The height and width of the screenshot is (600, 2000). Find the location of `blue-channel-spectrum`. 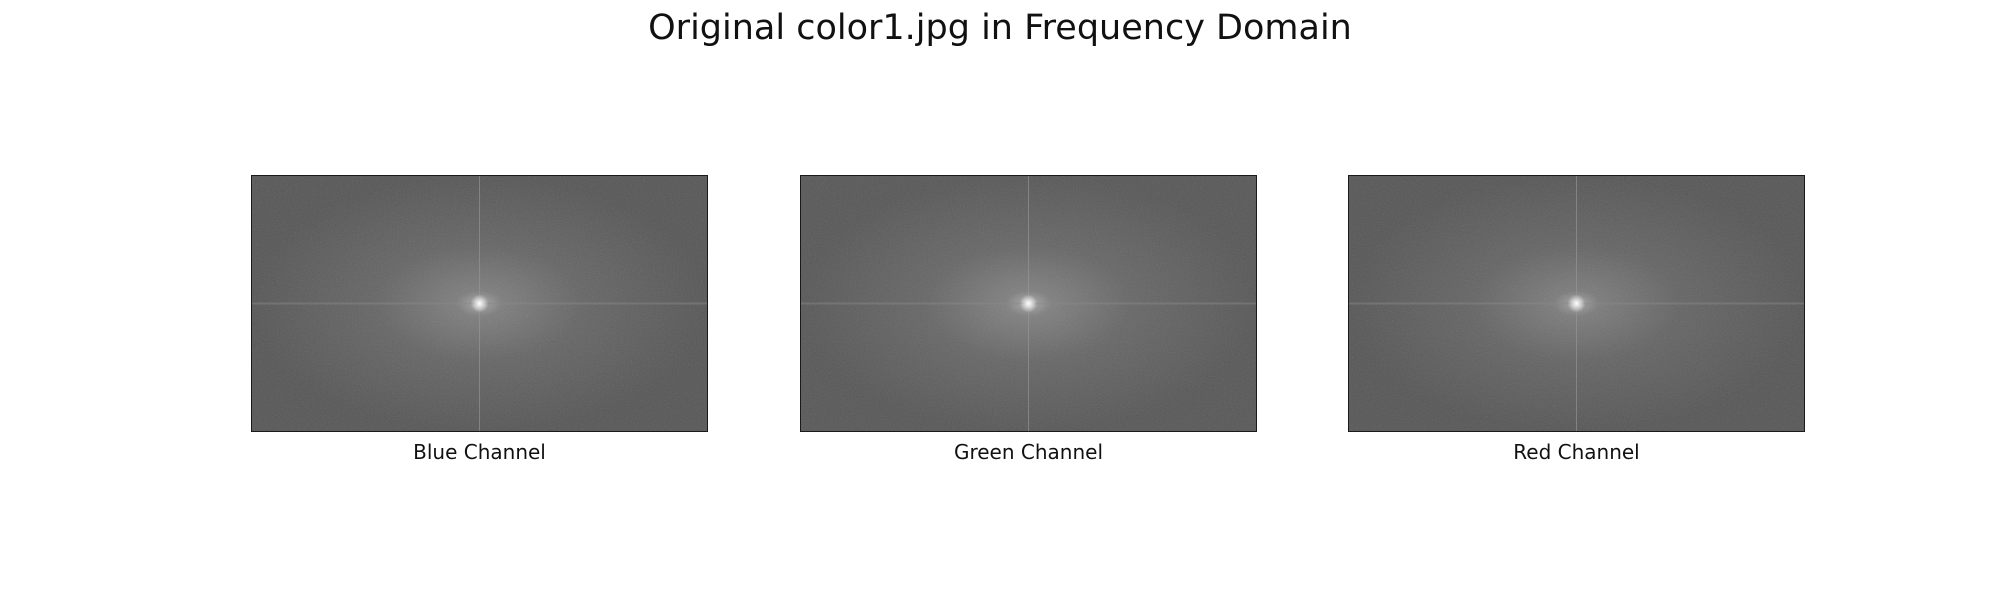

blue-channel-spectrum is located at coordinates (479, 303).